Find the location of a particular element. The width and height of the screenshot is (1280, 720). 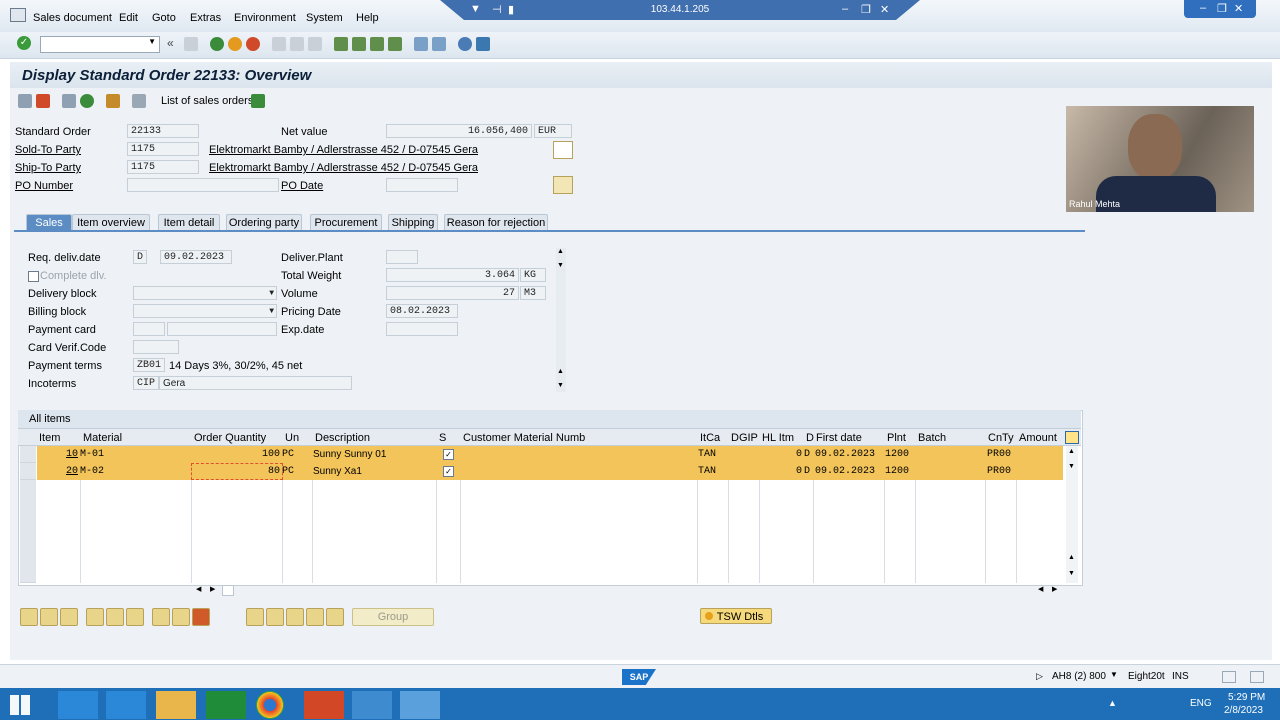

cell-item: 10 is located at coordinates (72, 454).